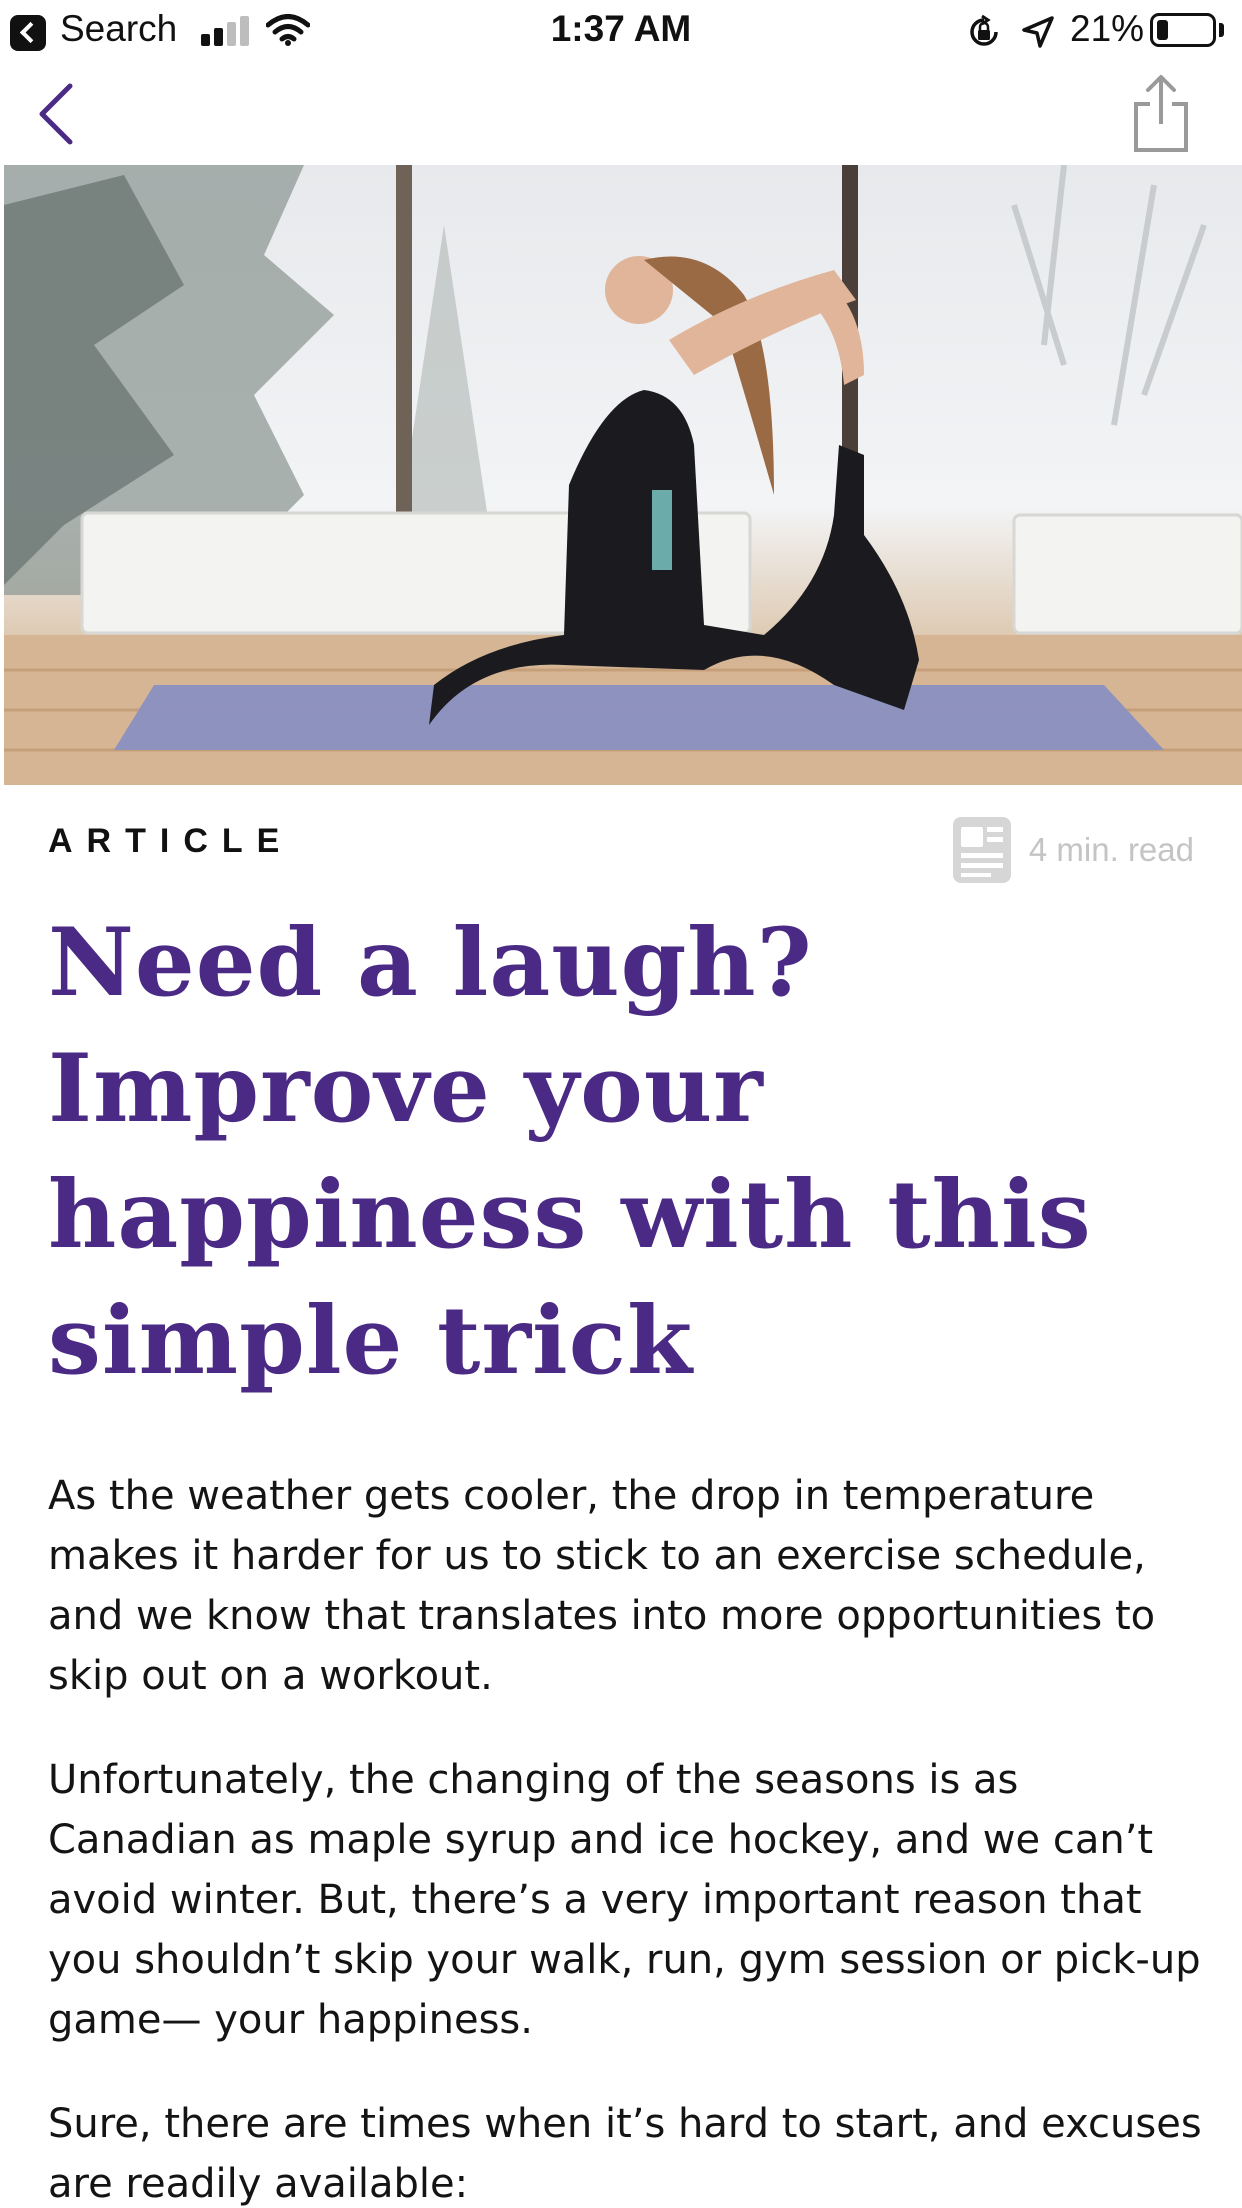 The image size is (1242, 2208). What do you see at coordinates (1162, 30) in the screenshot?
I see `battery-level` at bounding box center [1162, 30].